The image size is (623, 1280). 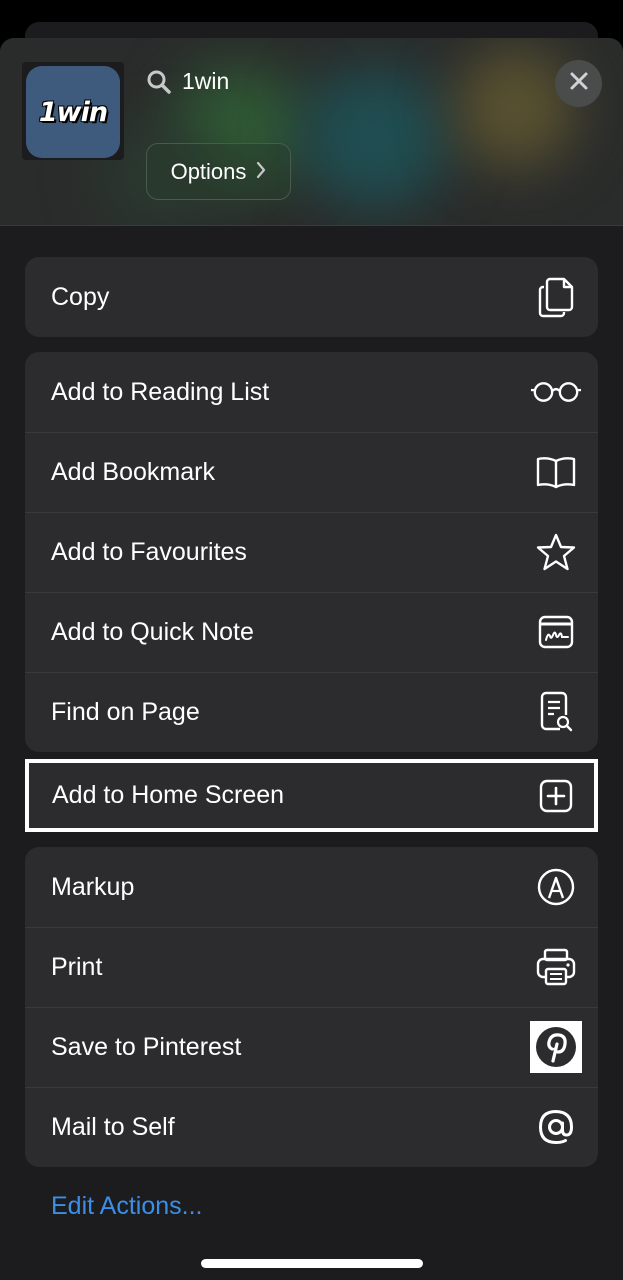 What do you see at coordinates (311, 887) in the screenshot?
I see `action-markup: Markup` at bounding box center [311, 887].